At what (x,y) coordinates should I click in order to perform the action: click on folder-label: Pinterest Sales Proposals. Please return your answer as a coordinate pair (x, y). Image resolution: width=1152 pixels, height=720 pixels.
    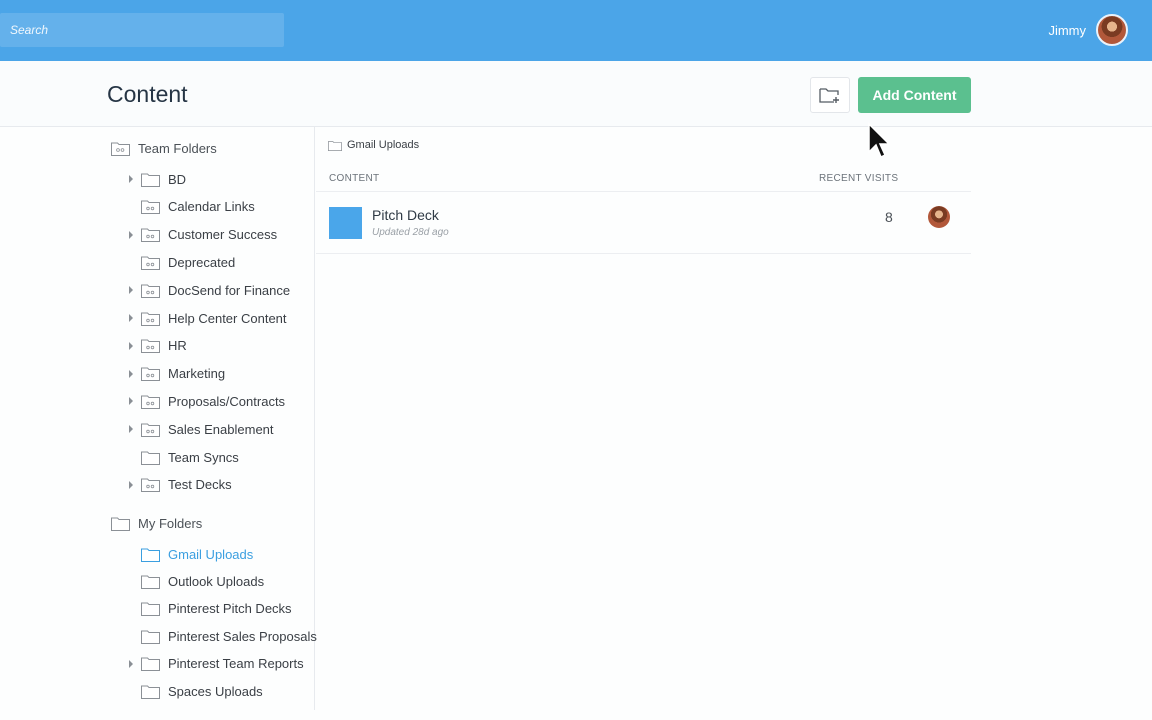
    Looking at the image, I should click on (242, 636).